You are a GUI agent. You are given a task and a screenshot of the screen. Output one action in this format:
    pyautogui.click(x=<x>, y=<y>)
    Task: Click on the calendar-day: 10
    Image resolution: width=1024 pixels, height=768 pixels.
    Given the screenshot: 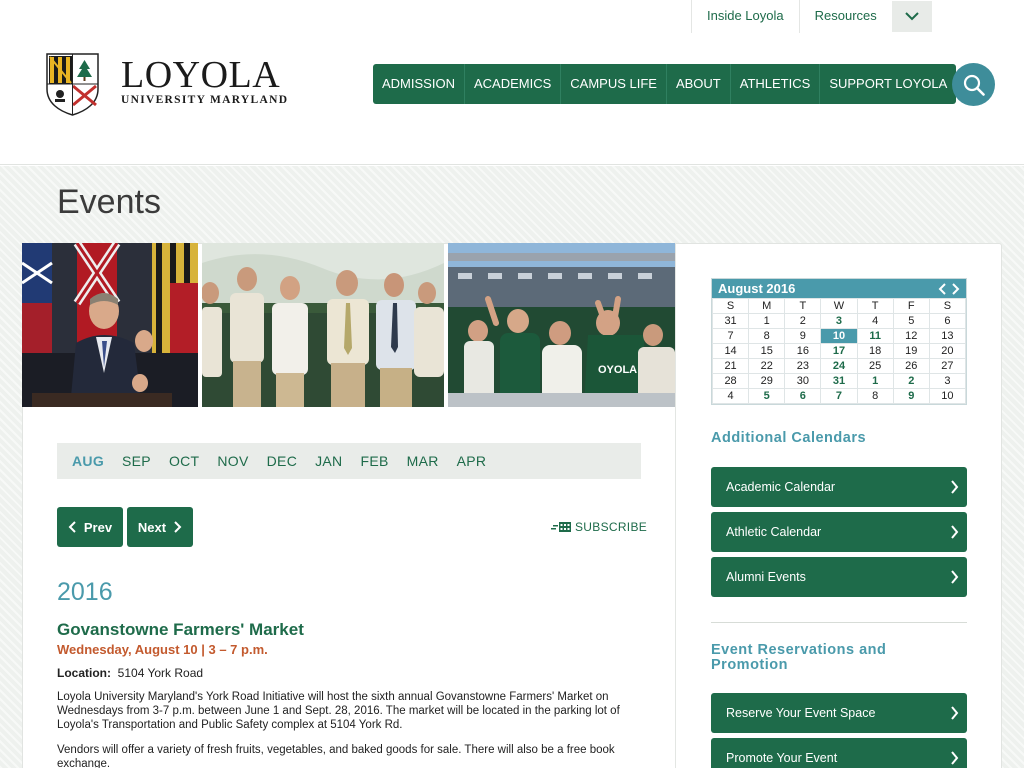 What is the action you would take?
    pyautogui.click(x=947, y=396)
    